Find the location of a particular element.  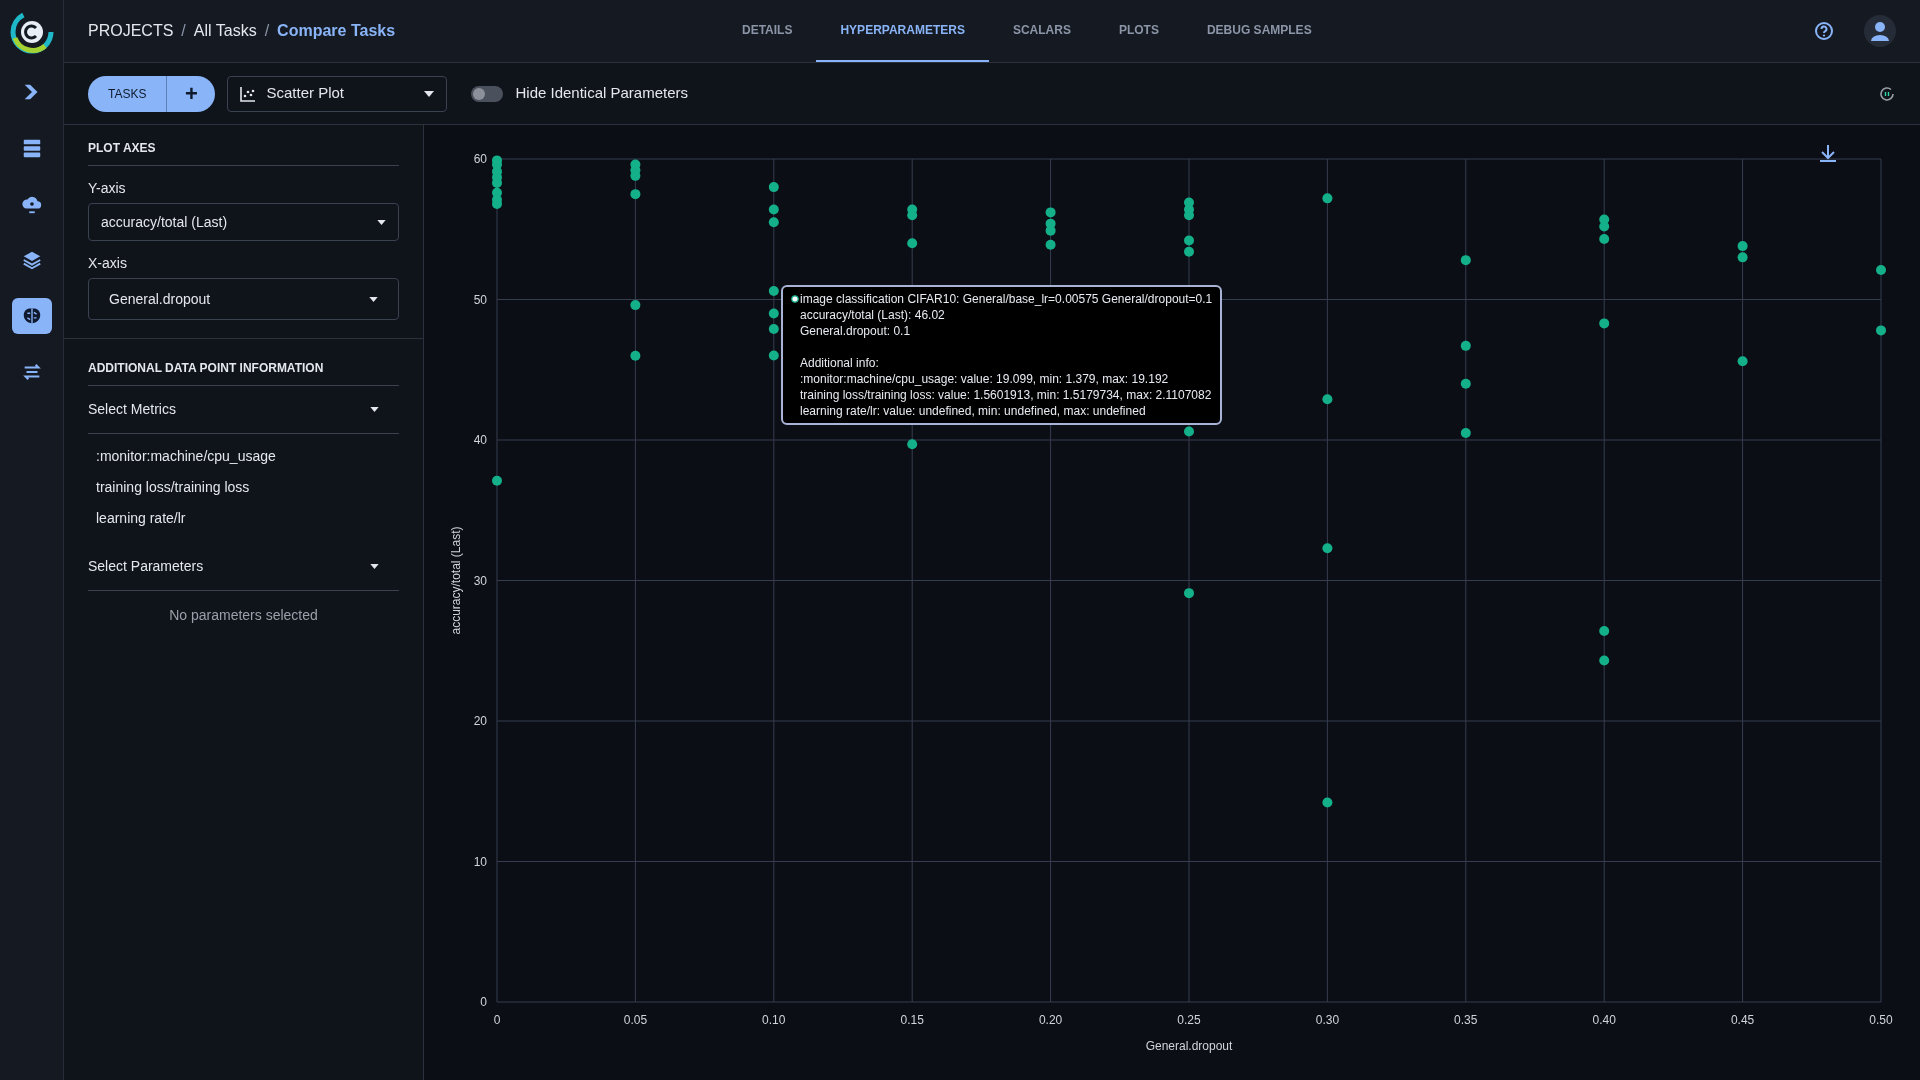

empty-message: No parameters selected is located at coordinates (243, 615).